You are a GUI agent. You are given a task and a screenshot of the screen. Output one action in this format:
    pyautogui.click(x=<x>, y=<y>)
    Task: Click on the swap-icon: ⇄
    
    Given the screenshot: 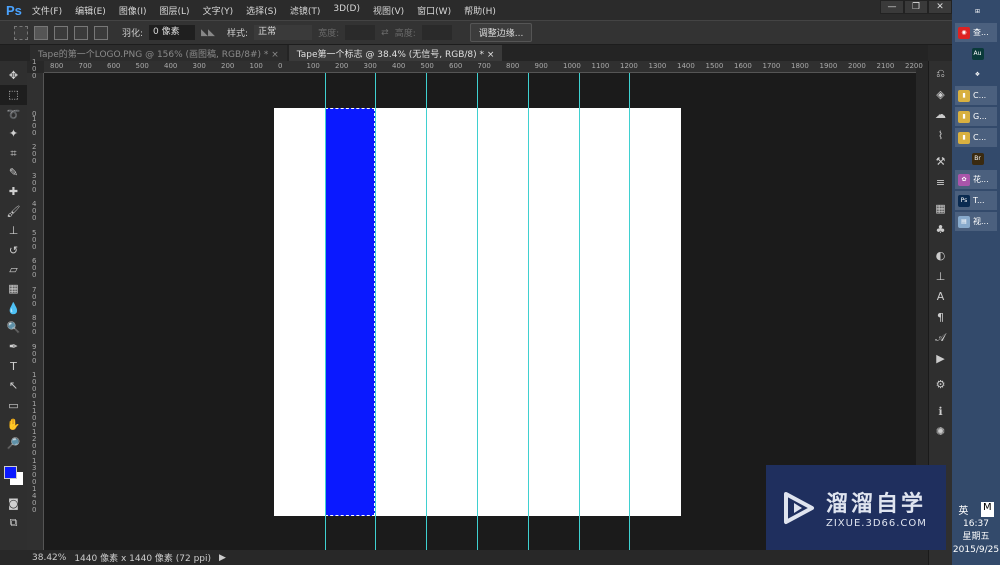 What is the action you would take?
    pyautogui.click(x=385, y=33)
    